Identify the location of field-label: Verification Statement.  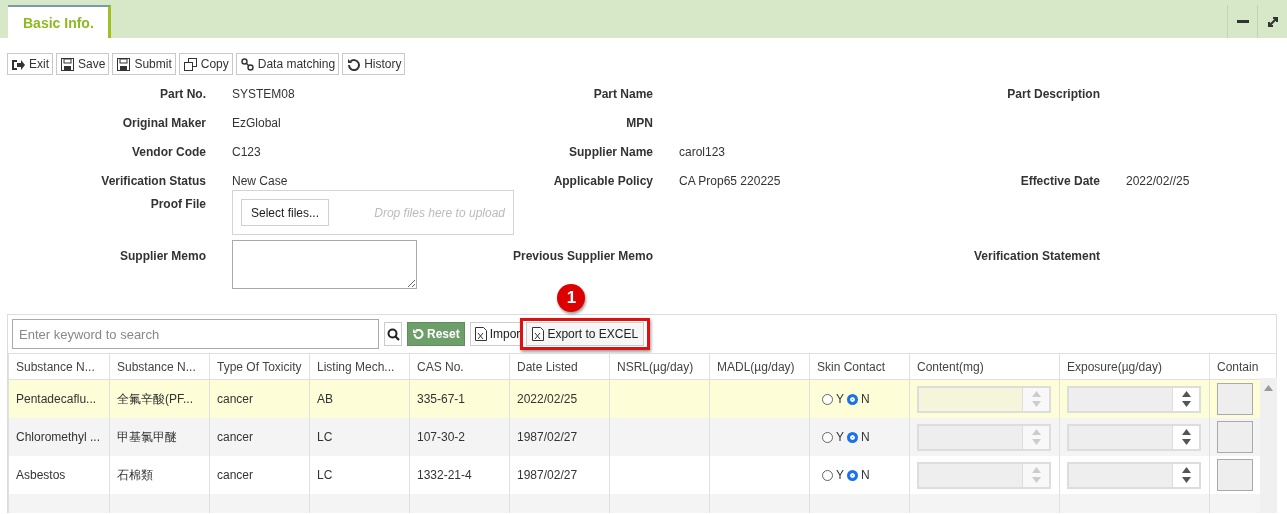
(1036, 256).